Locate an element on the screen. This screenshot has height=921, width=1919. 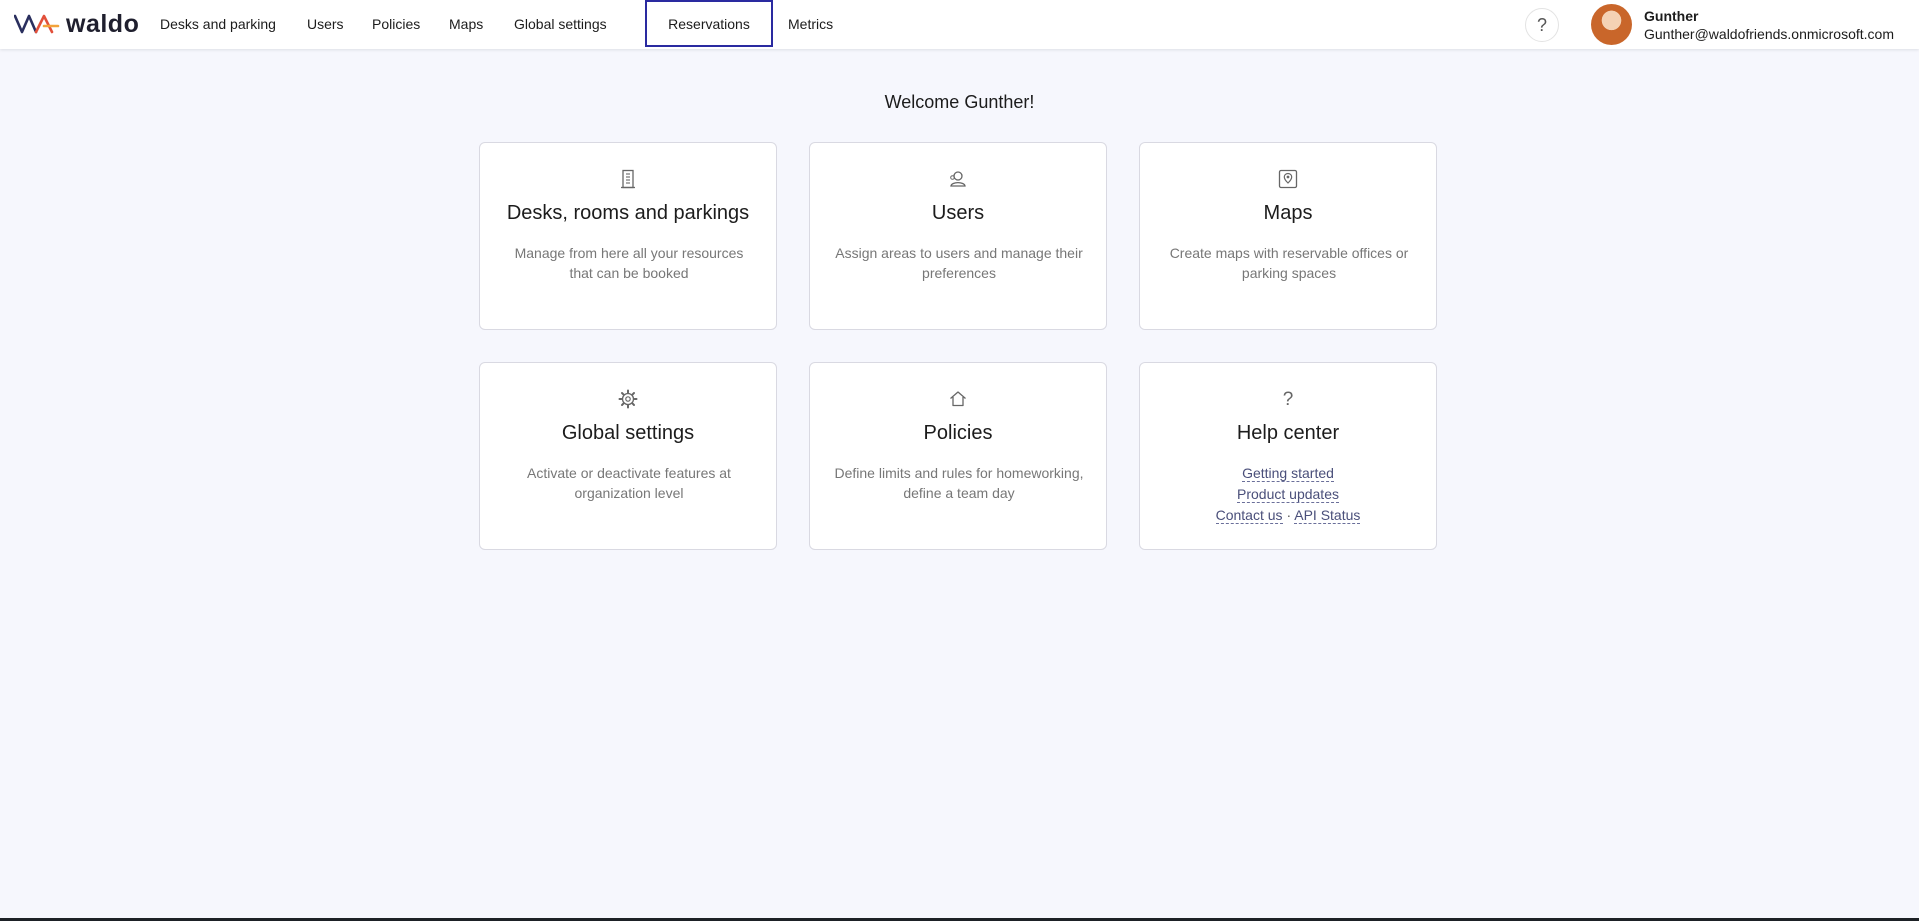
card-title: Global settings is located at coordinates (628, 433).